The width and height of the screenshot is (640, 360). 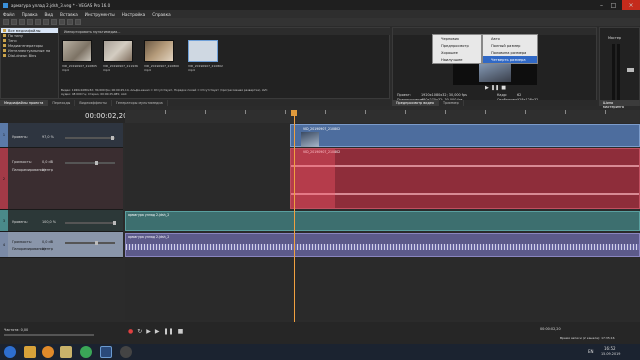 I want to click on menu-item-draft: Черновик, so click(x=457, y=38).